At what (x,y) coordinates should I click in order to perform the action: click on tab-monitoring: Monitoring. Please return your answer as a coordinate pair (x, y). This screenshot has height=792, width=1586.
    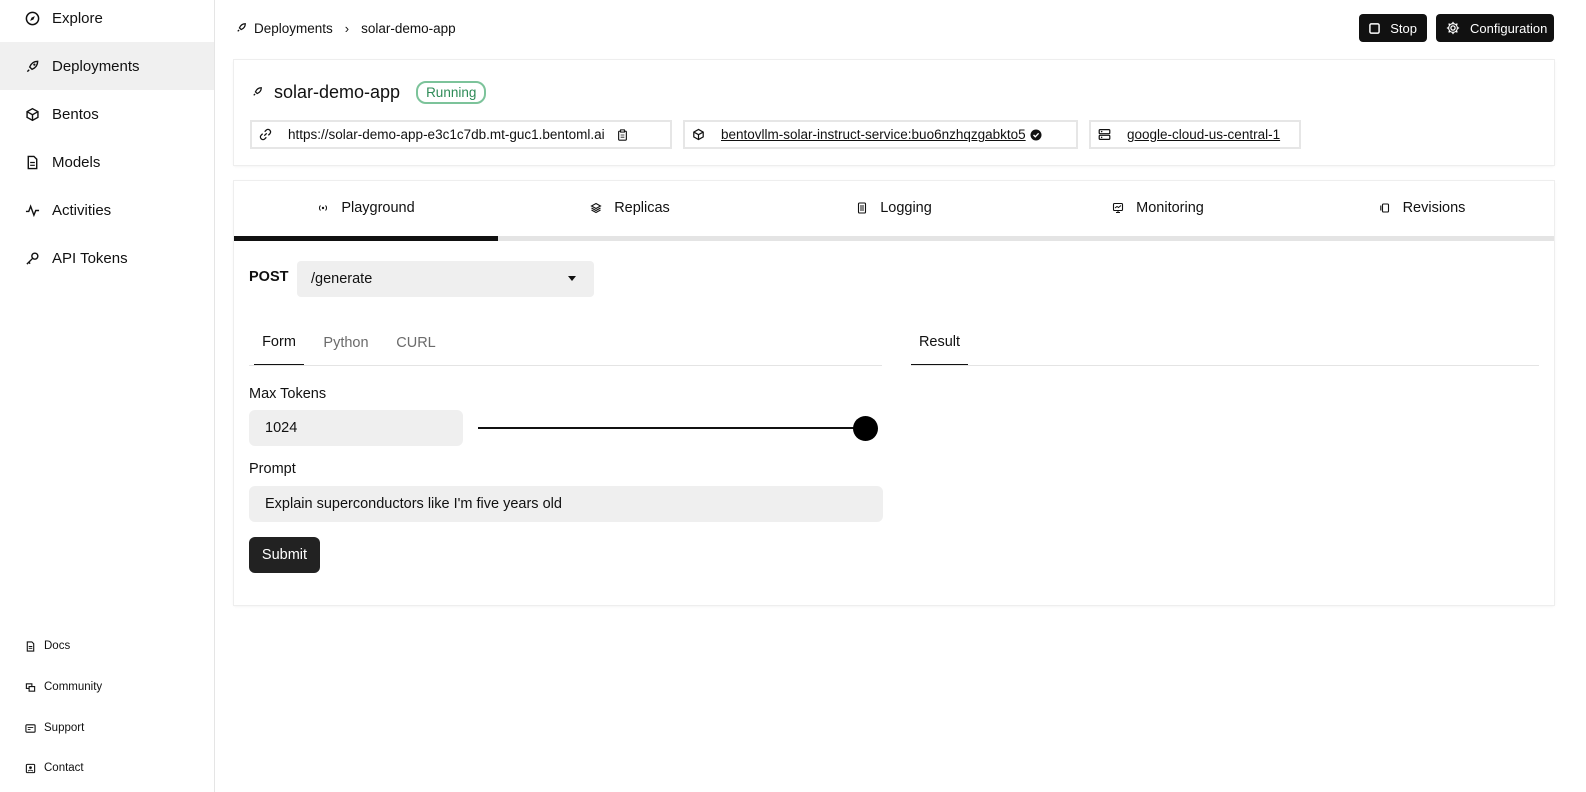
    Looking at the image, I should click on (1158, 208).